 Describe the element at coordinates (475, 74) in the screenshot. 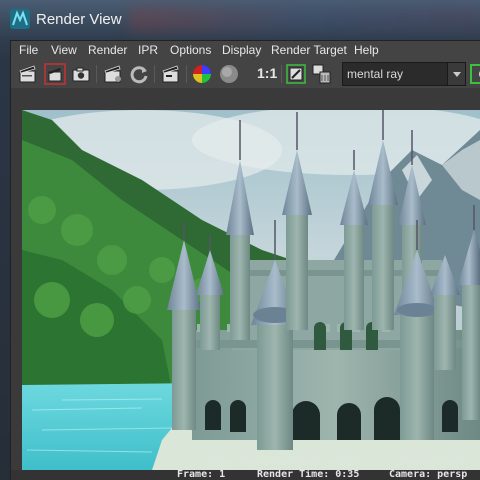

I see `render-globals-icon` at that location.